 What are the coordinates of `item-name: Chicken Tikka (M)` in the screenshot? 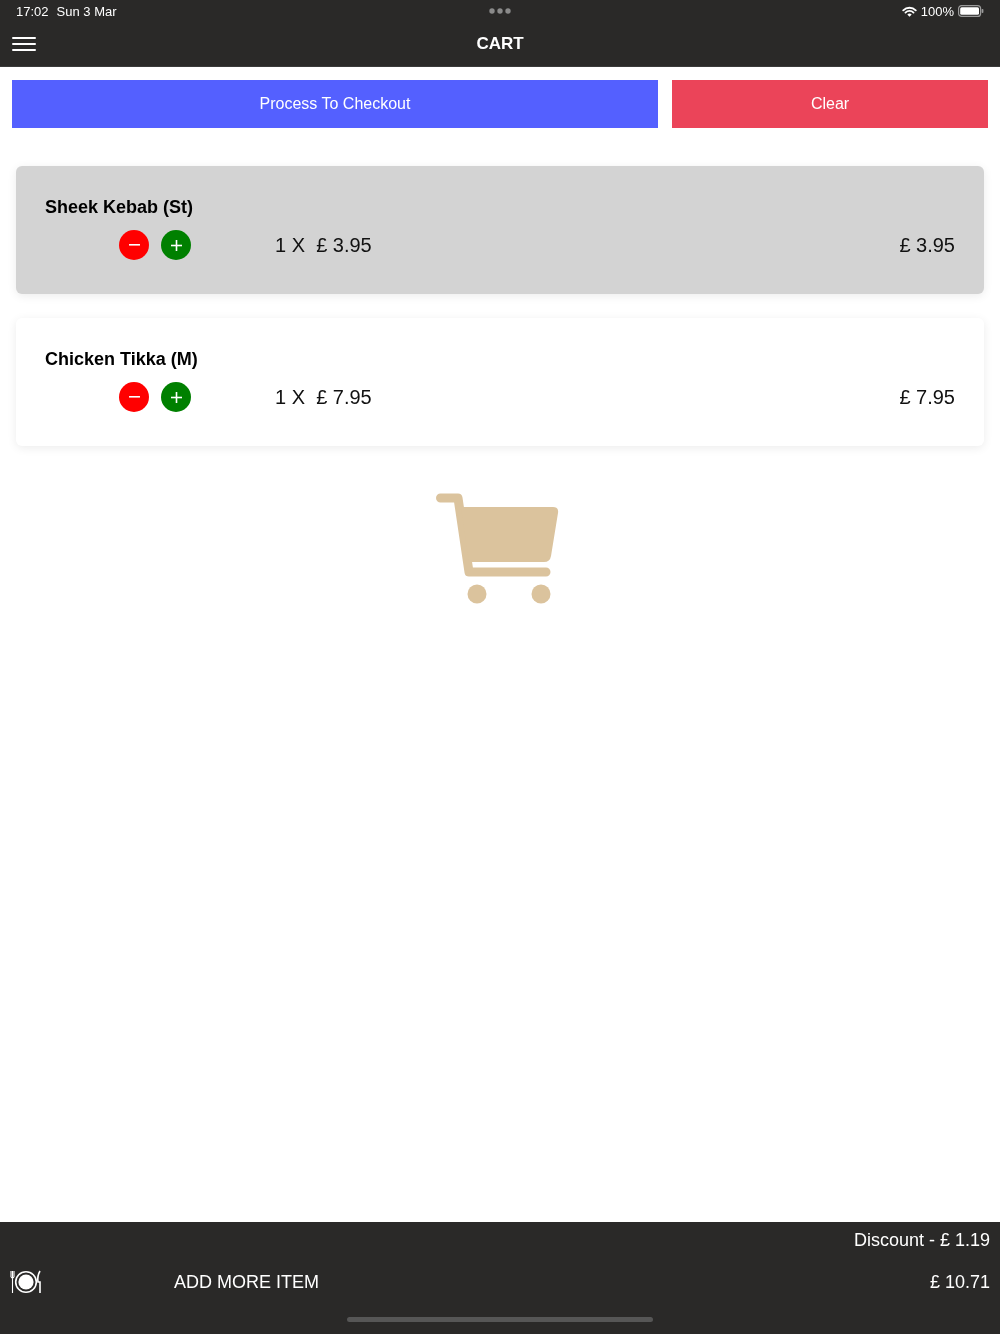 It's located at (122, 359).